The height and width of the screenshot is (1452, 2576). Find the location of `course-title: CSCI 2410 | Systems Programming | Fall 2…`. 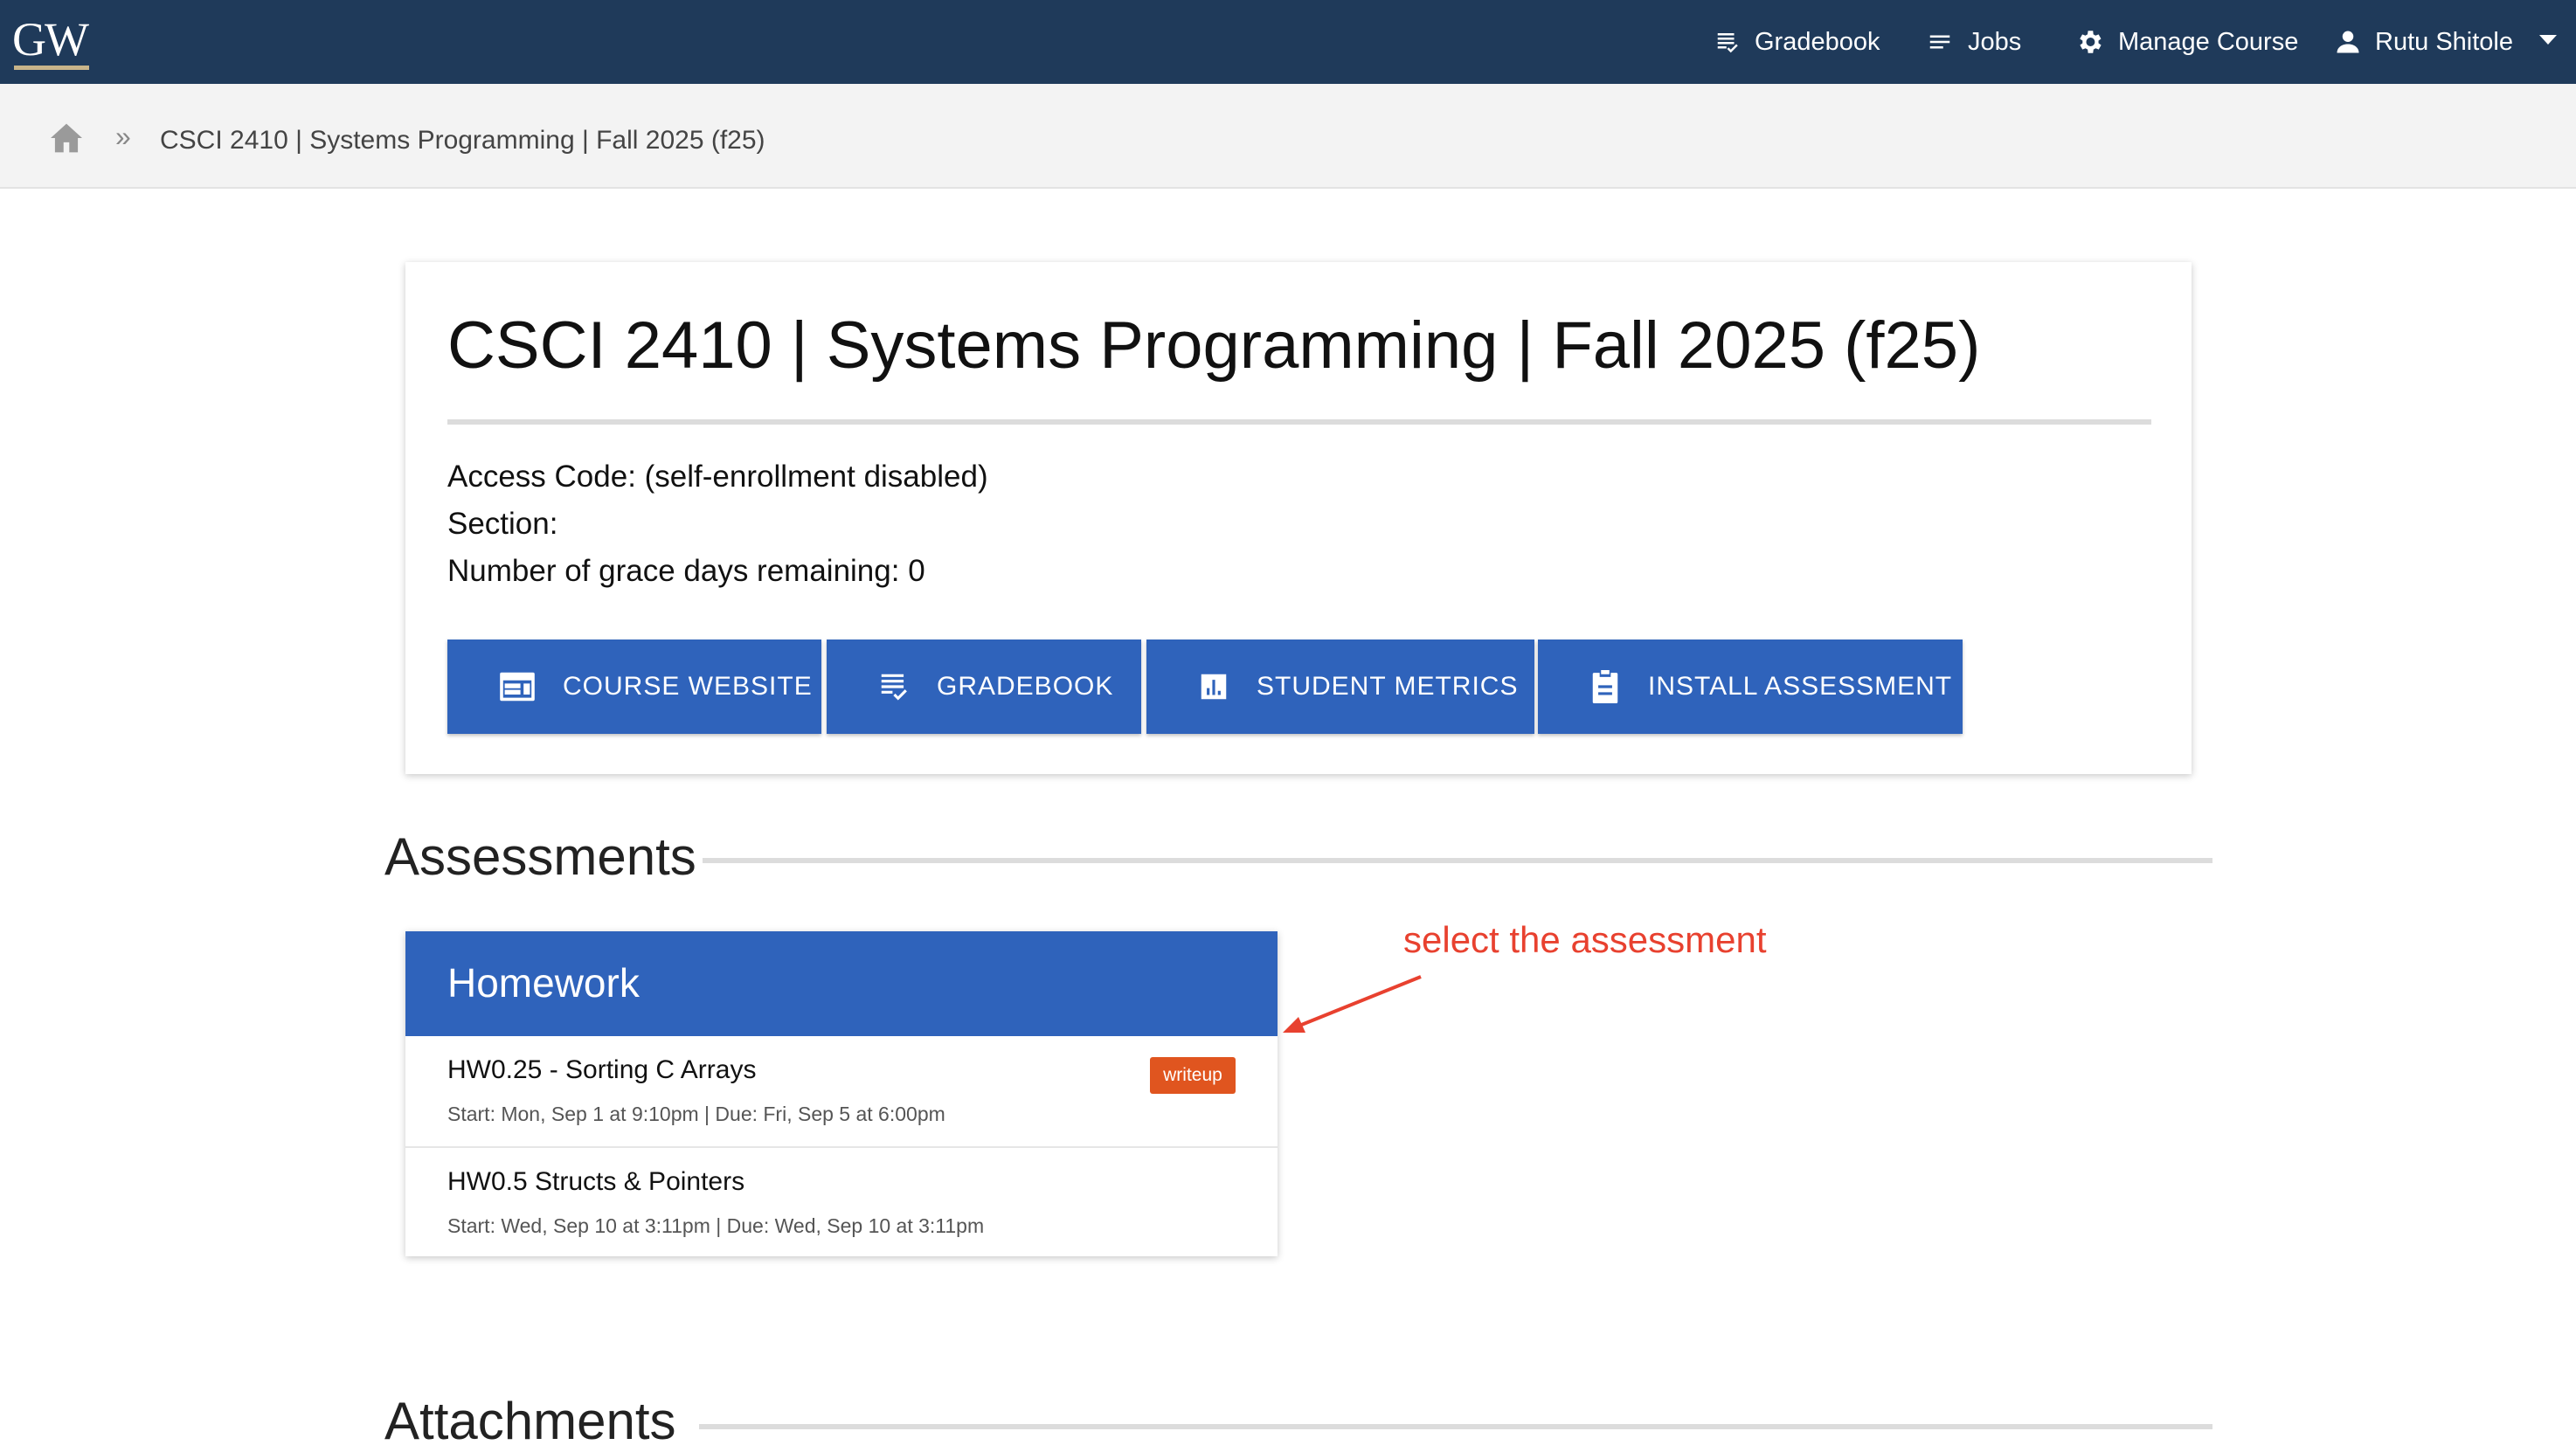

course-title: CSCI 2410 | Systems Programming | Fall 2… is located at coordinates (1214, 345).